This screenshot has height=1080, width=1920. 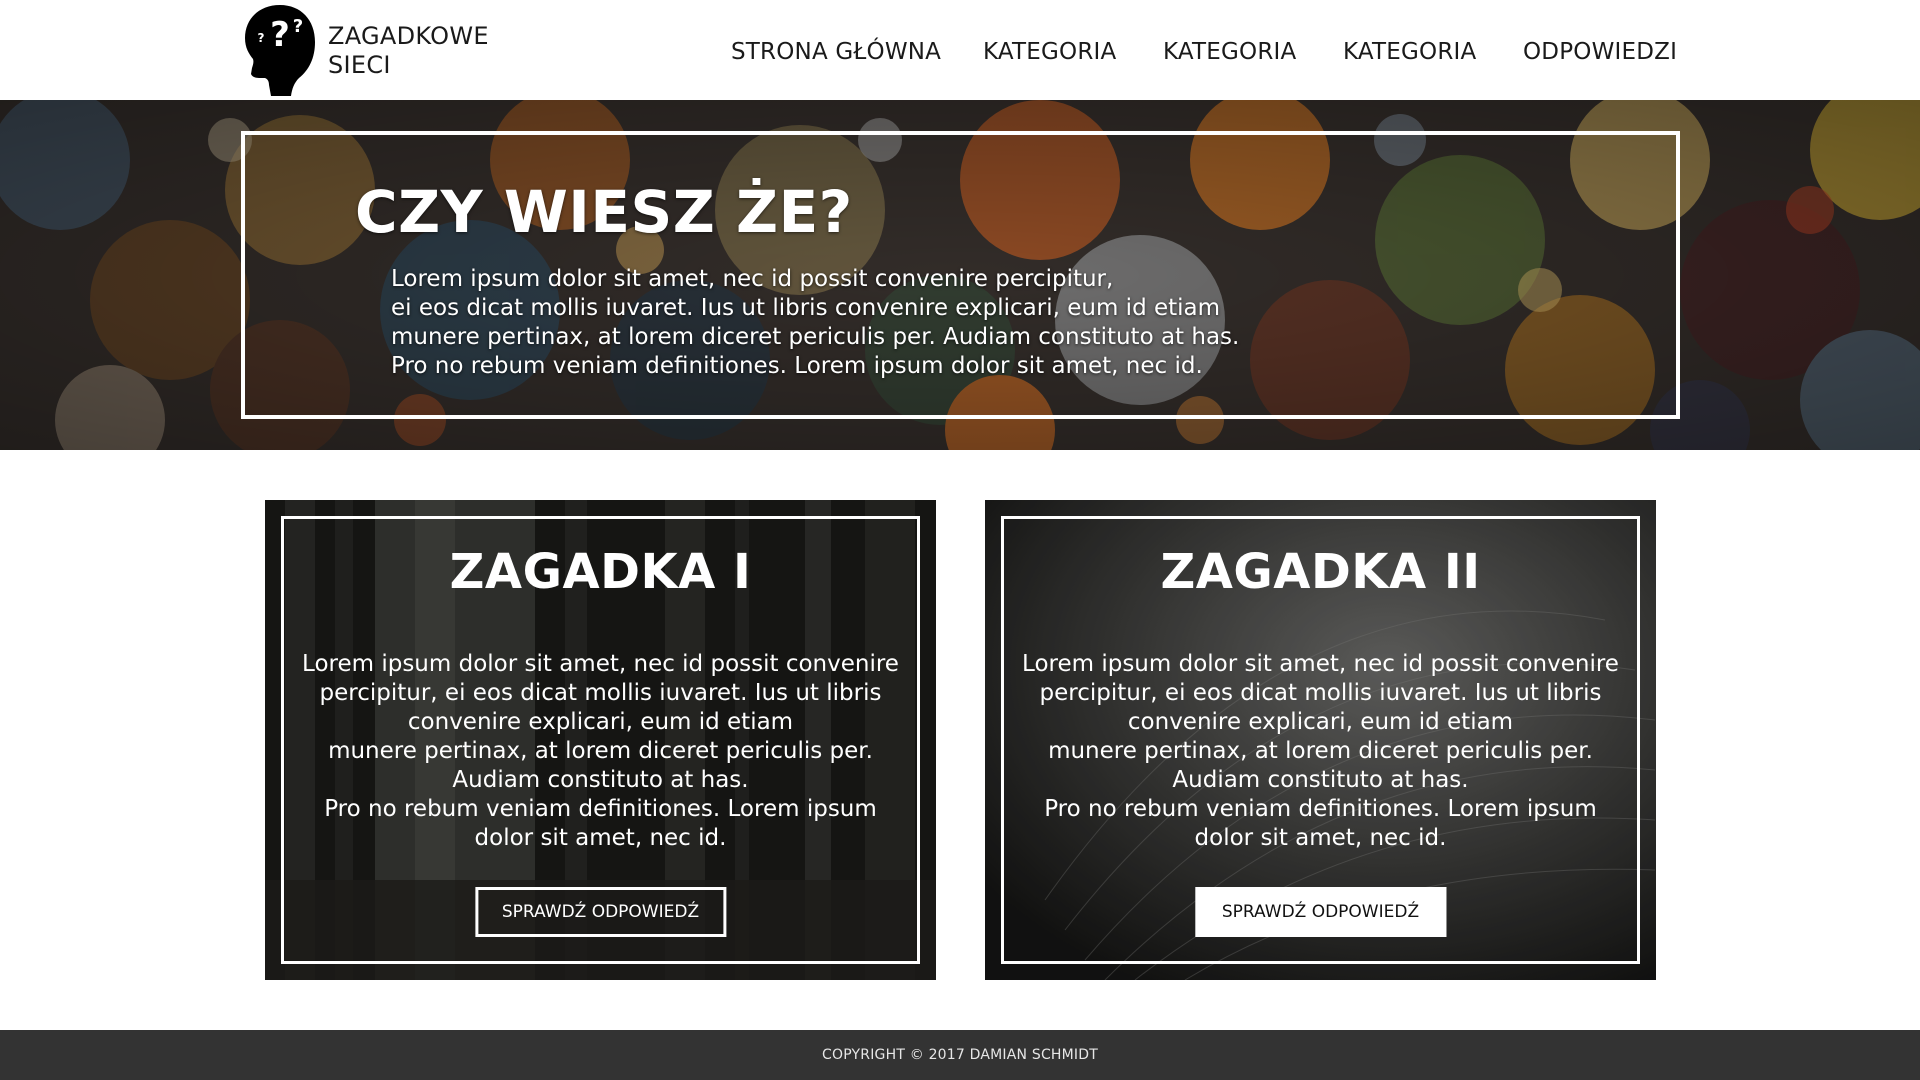 What do you see at coordinates (604, 212) in the screenshot?
I see `hero-title: CZY WIESZ ŻE?` at bounding box center [604, 212].